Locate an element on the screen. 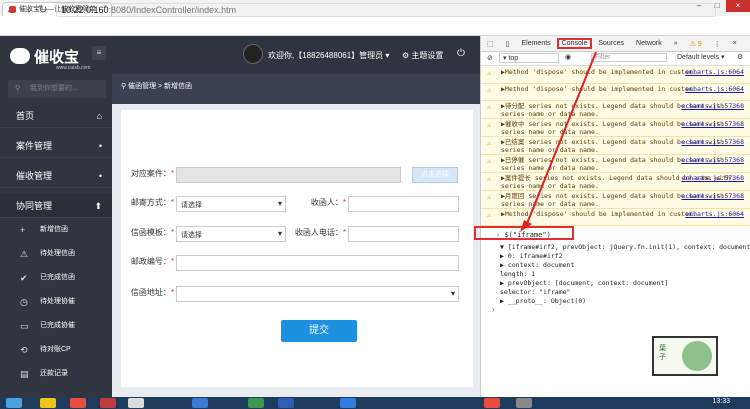  start-icon is located at coordinates (14, 403).